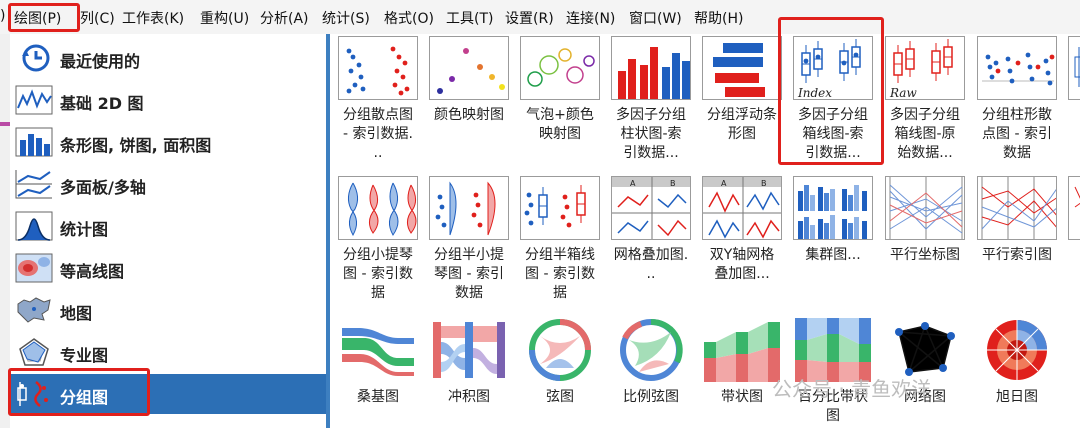 The height and width of the screenshot is (428, 1080). Describe the element at coordinates (1017, 68) in the screenshot. I see `column-scatter-thumbnail-icon` at that location.